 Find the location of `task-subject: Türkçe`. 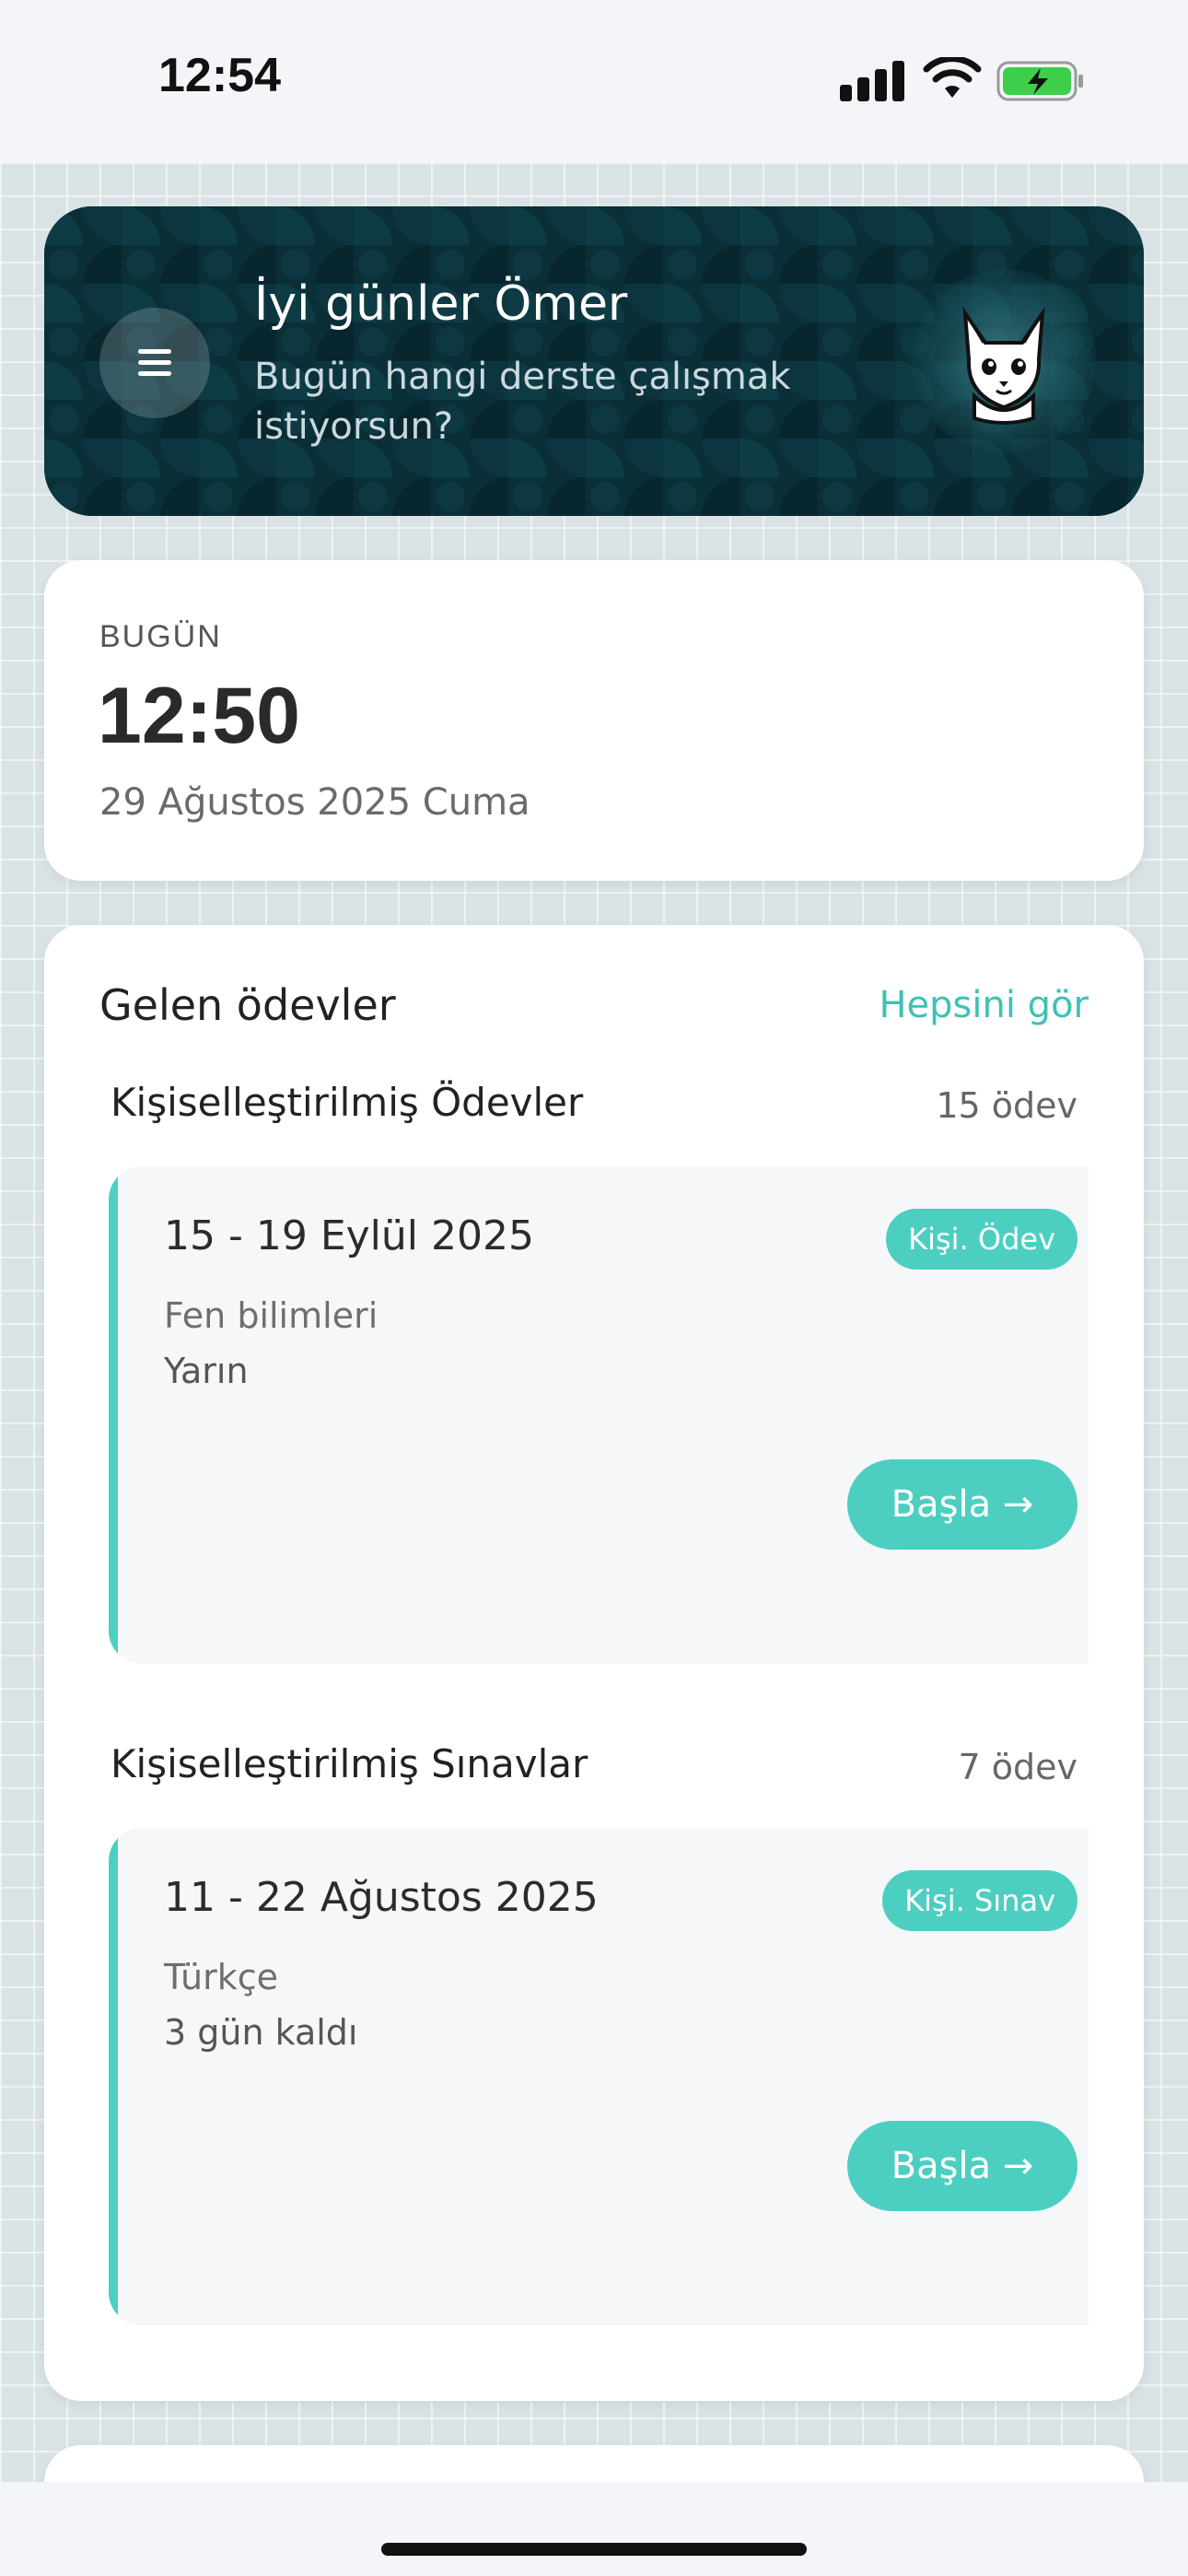

task-subject: Türkçe is located at coordinates (221, 1977).